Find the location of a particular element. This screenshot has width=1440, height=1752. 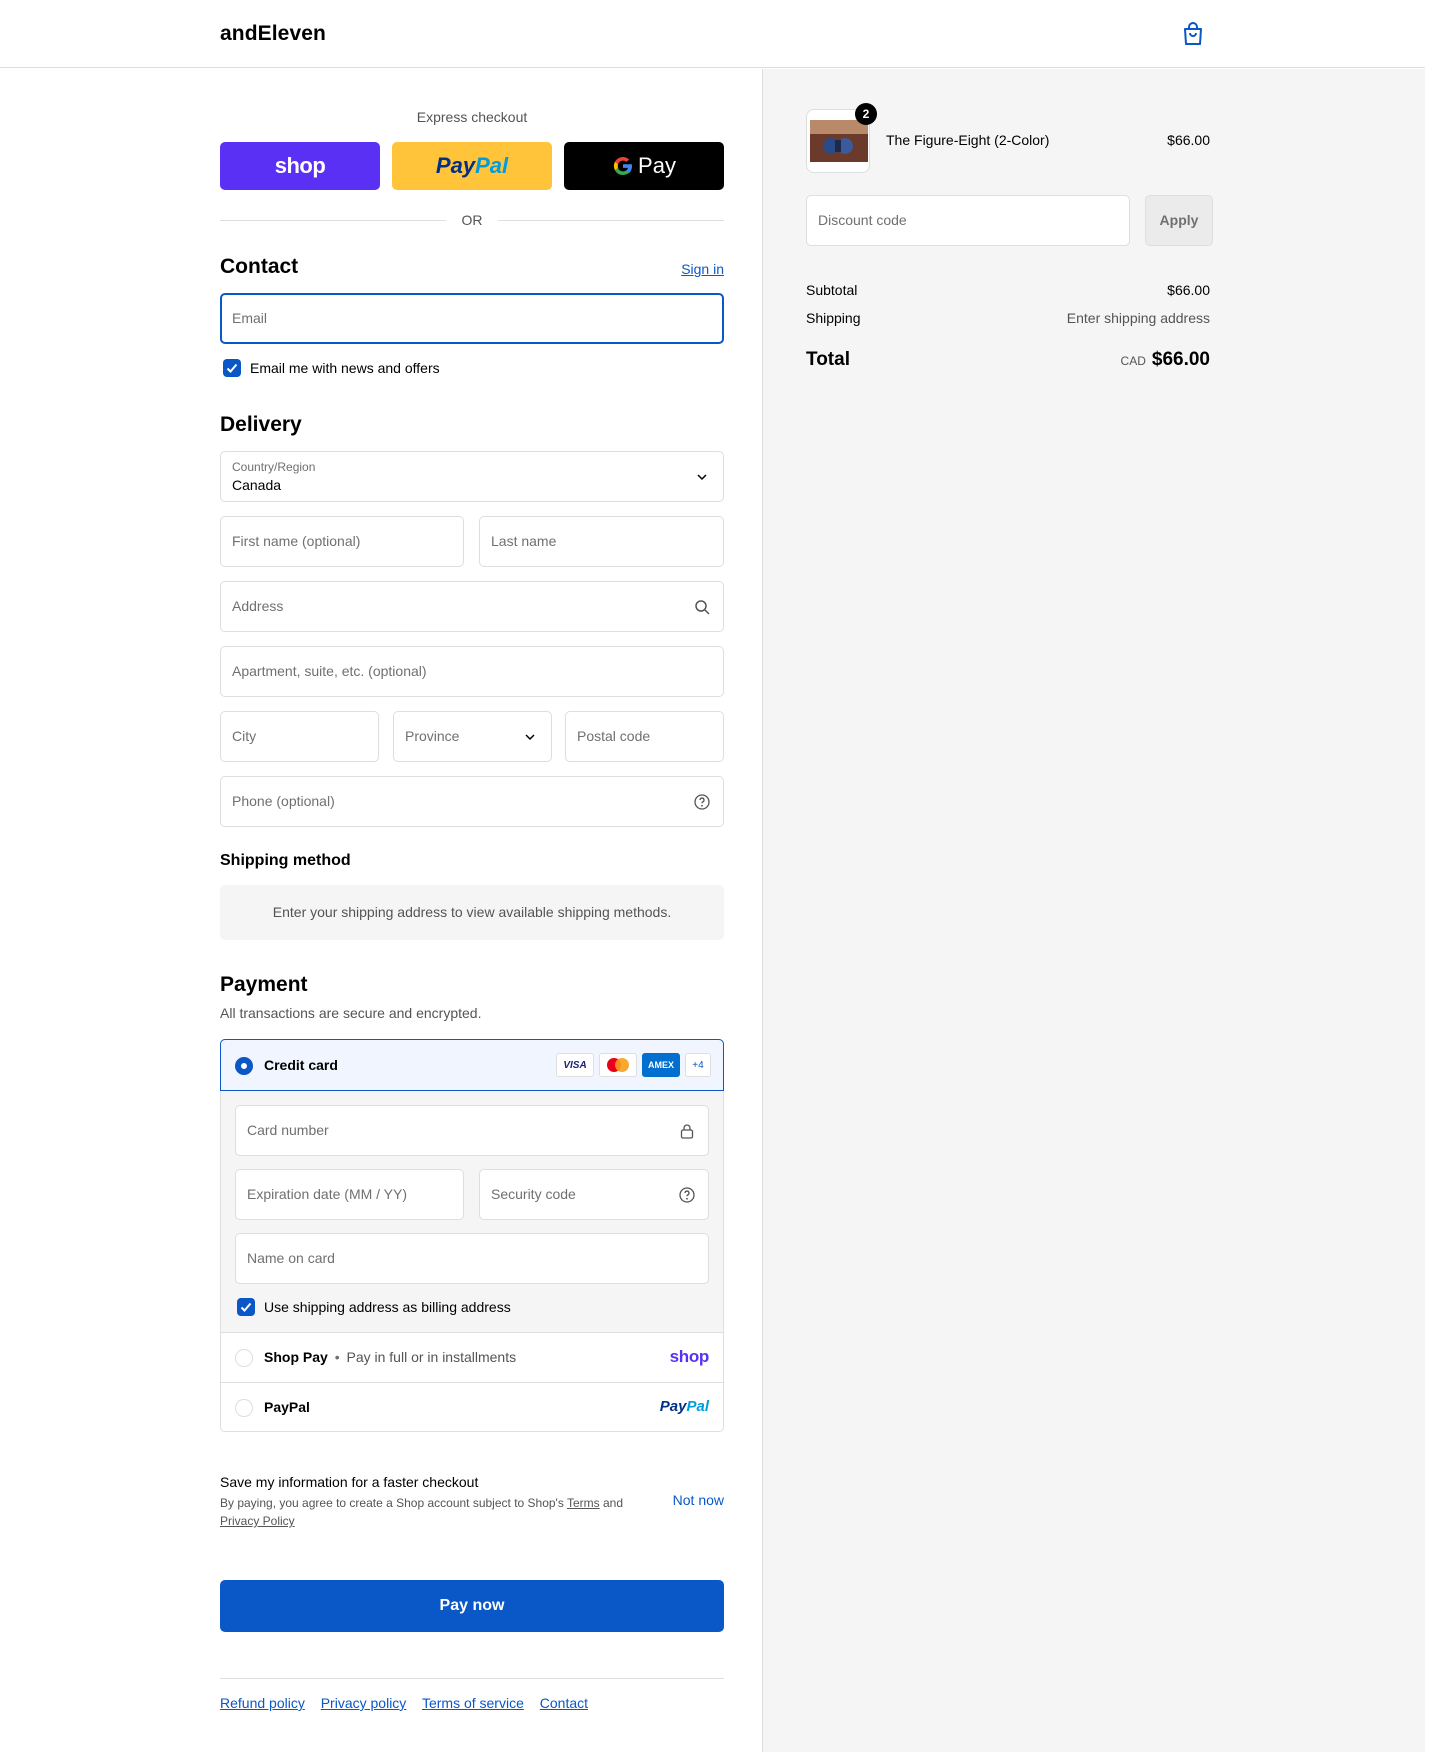

total-value: $66.00 is located at coordinates (1180, 359).